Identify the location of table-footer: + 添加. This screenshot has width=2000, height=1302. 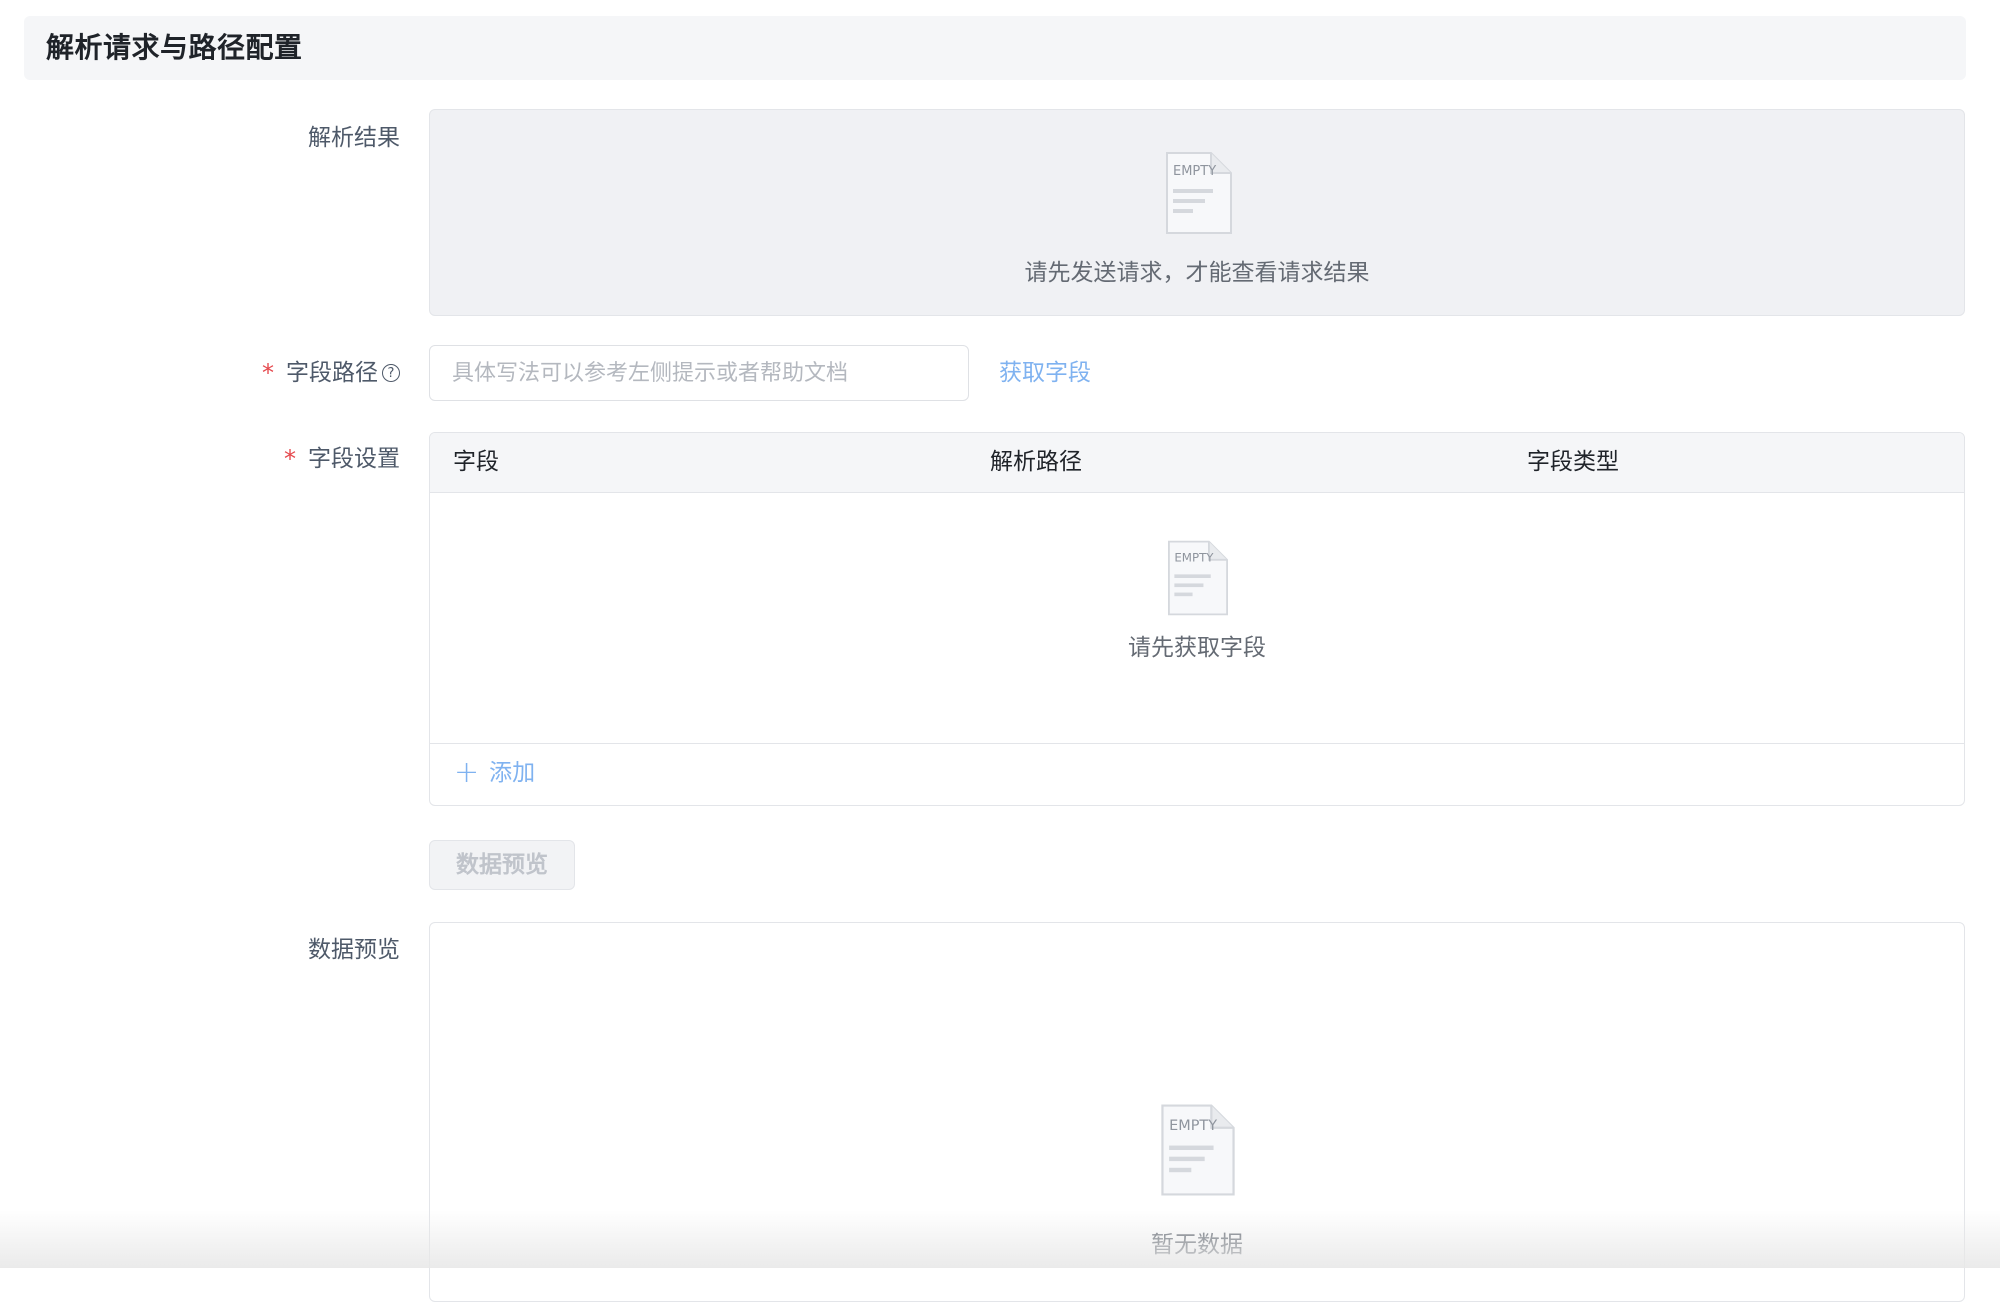
(1197, 774).